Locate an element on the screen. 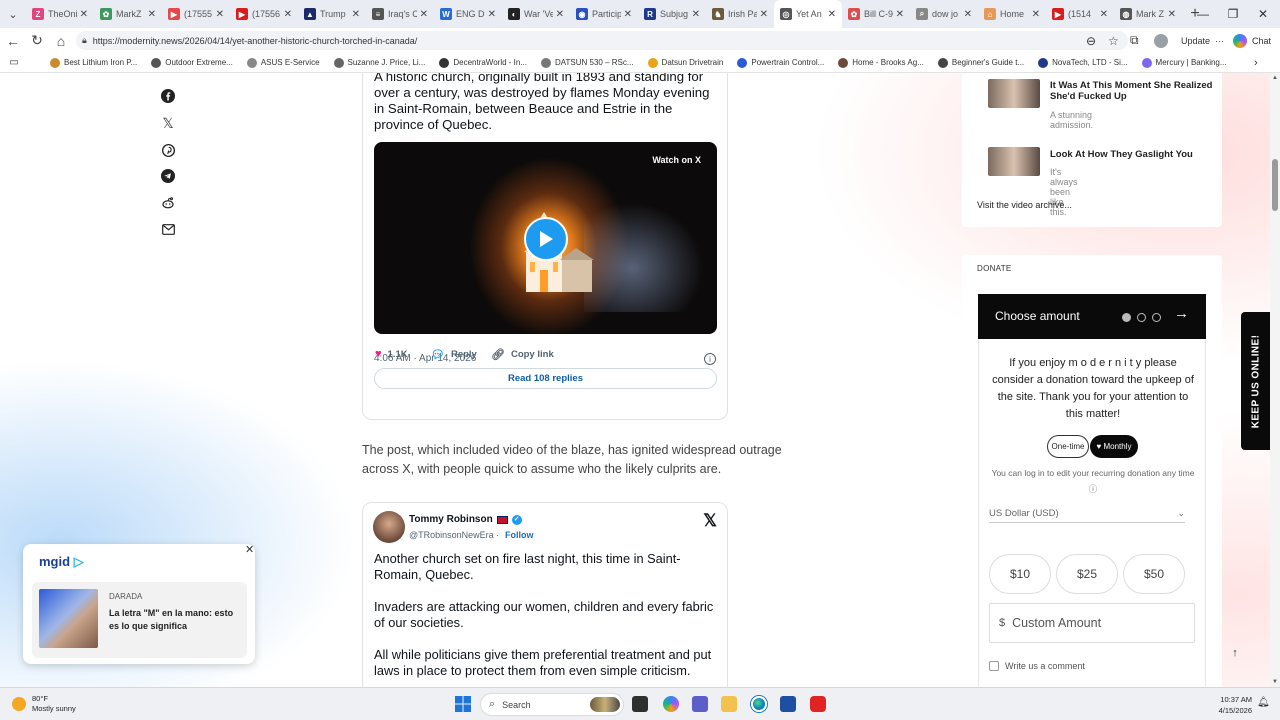  browser-tab: ▶ (17555 ✕ is located at coordinates (196, 14).